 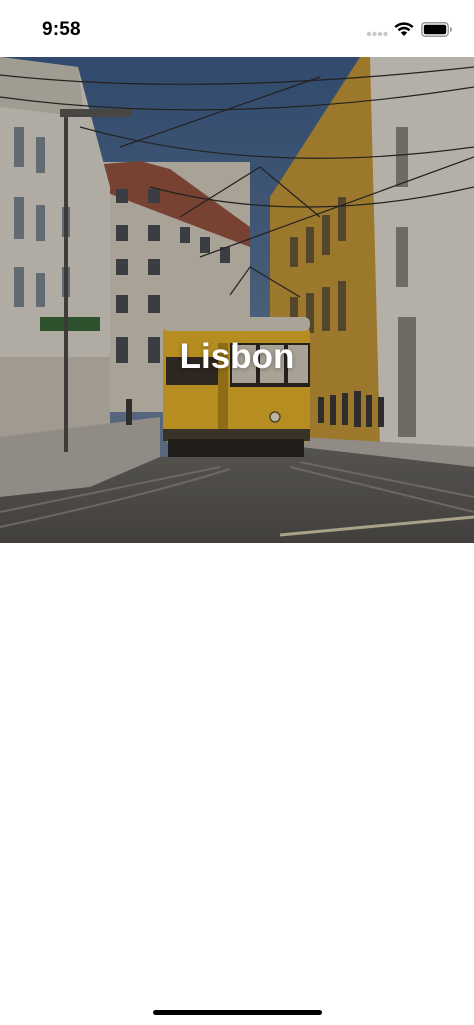 What do you see at coordinates (237, 29) in the screenshot?
I see `status-bar: 9:58` at bounding box center [237, 29].